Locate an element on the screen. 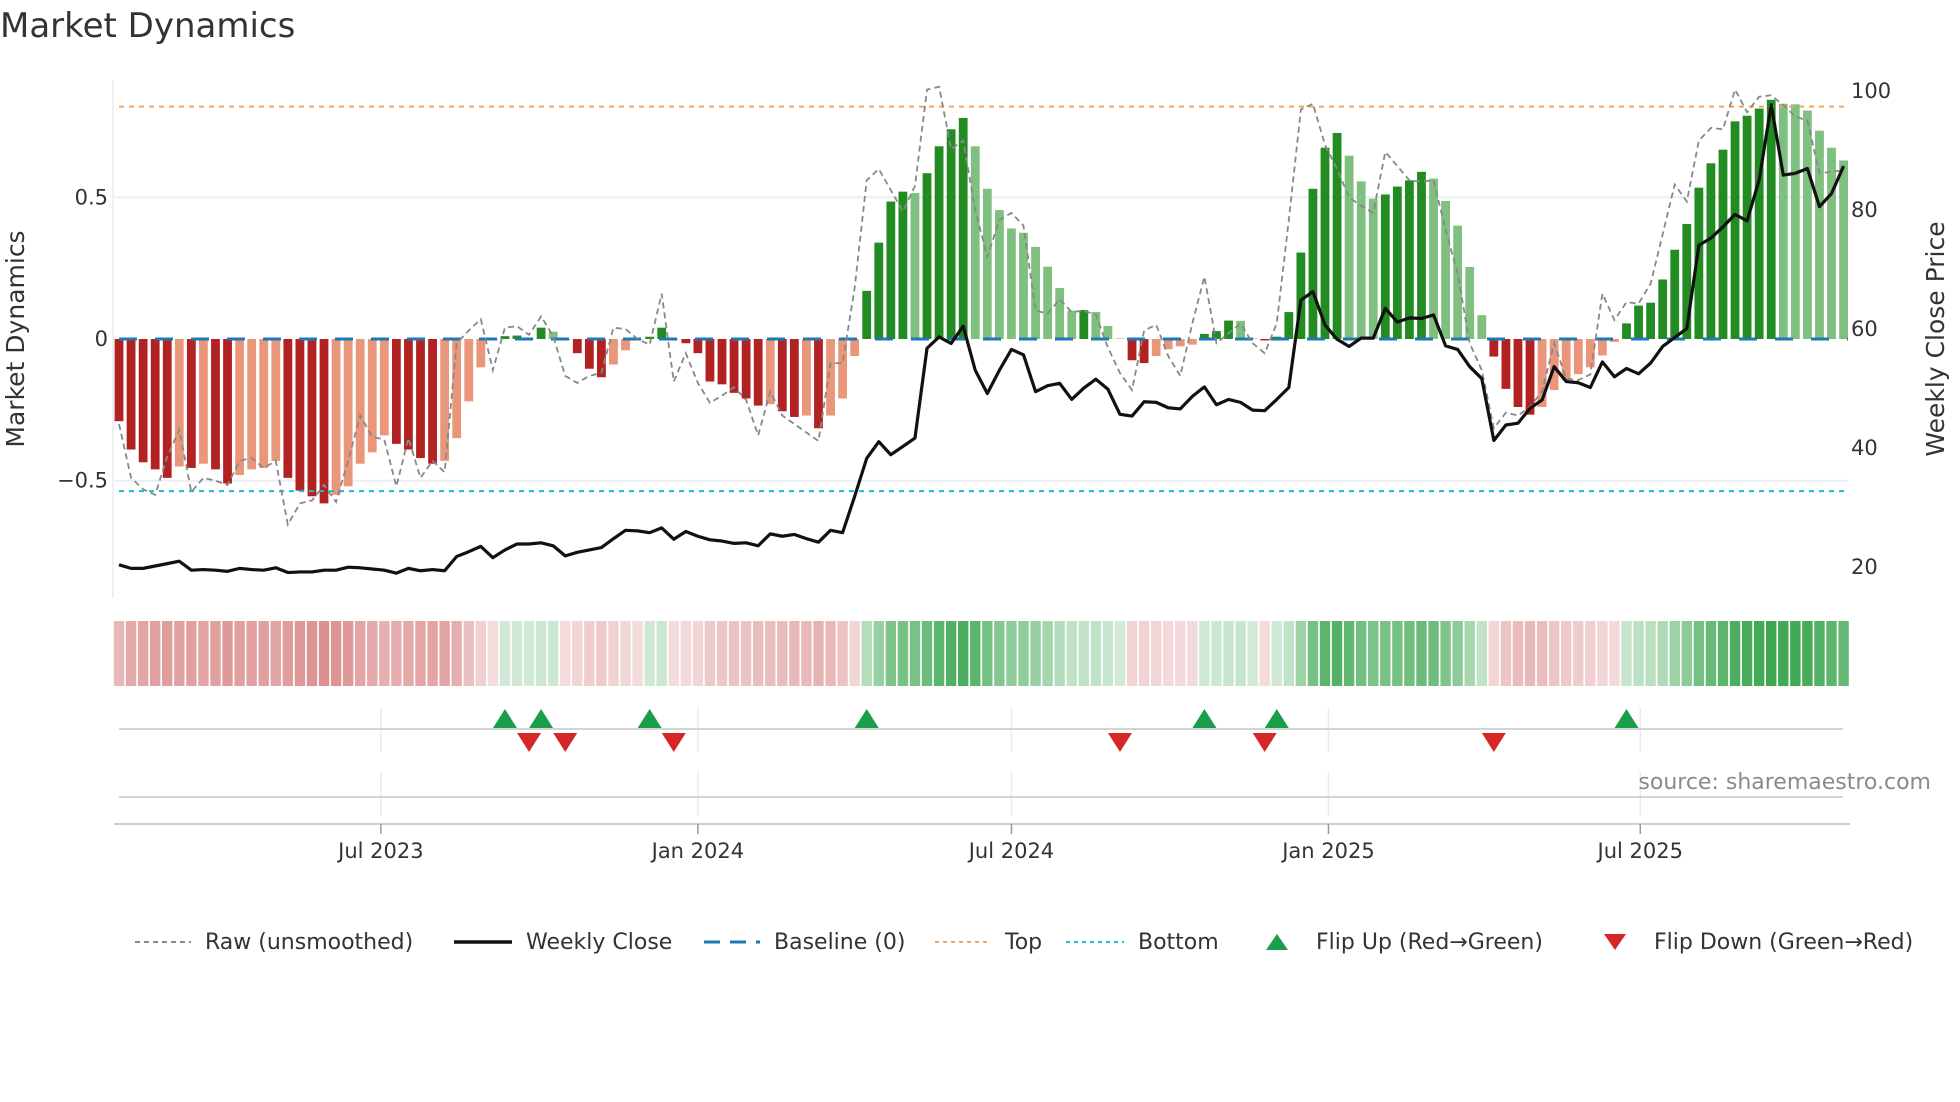  x-tick-label: Jul 2023 is located at coordinates (379, 851).